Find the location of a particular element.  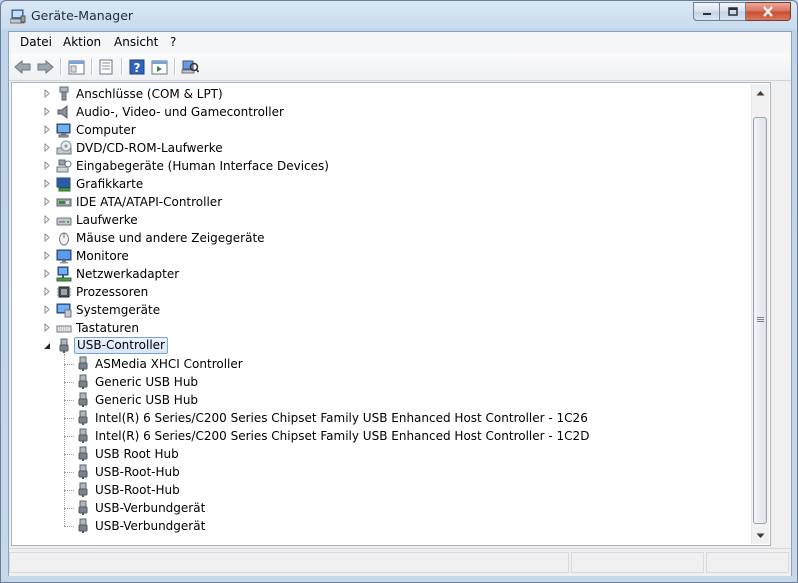

tree-item-m-use-und-andere-zeigeger-te: Mäuse und andere Zeigegeräte is located at coordinates (382, 238).